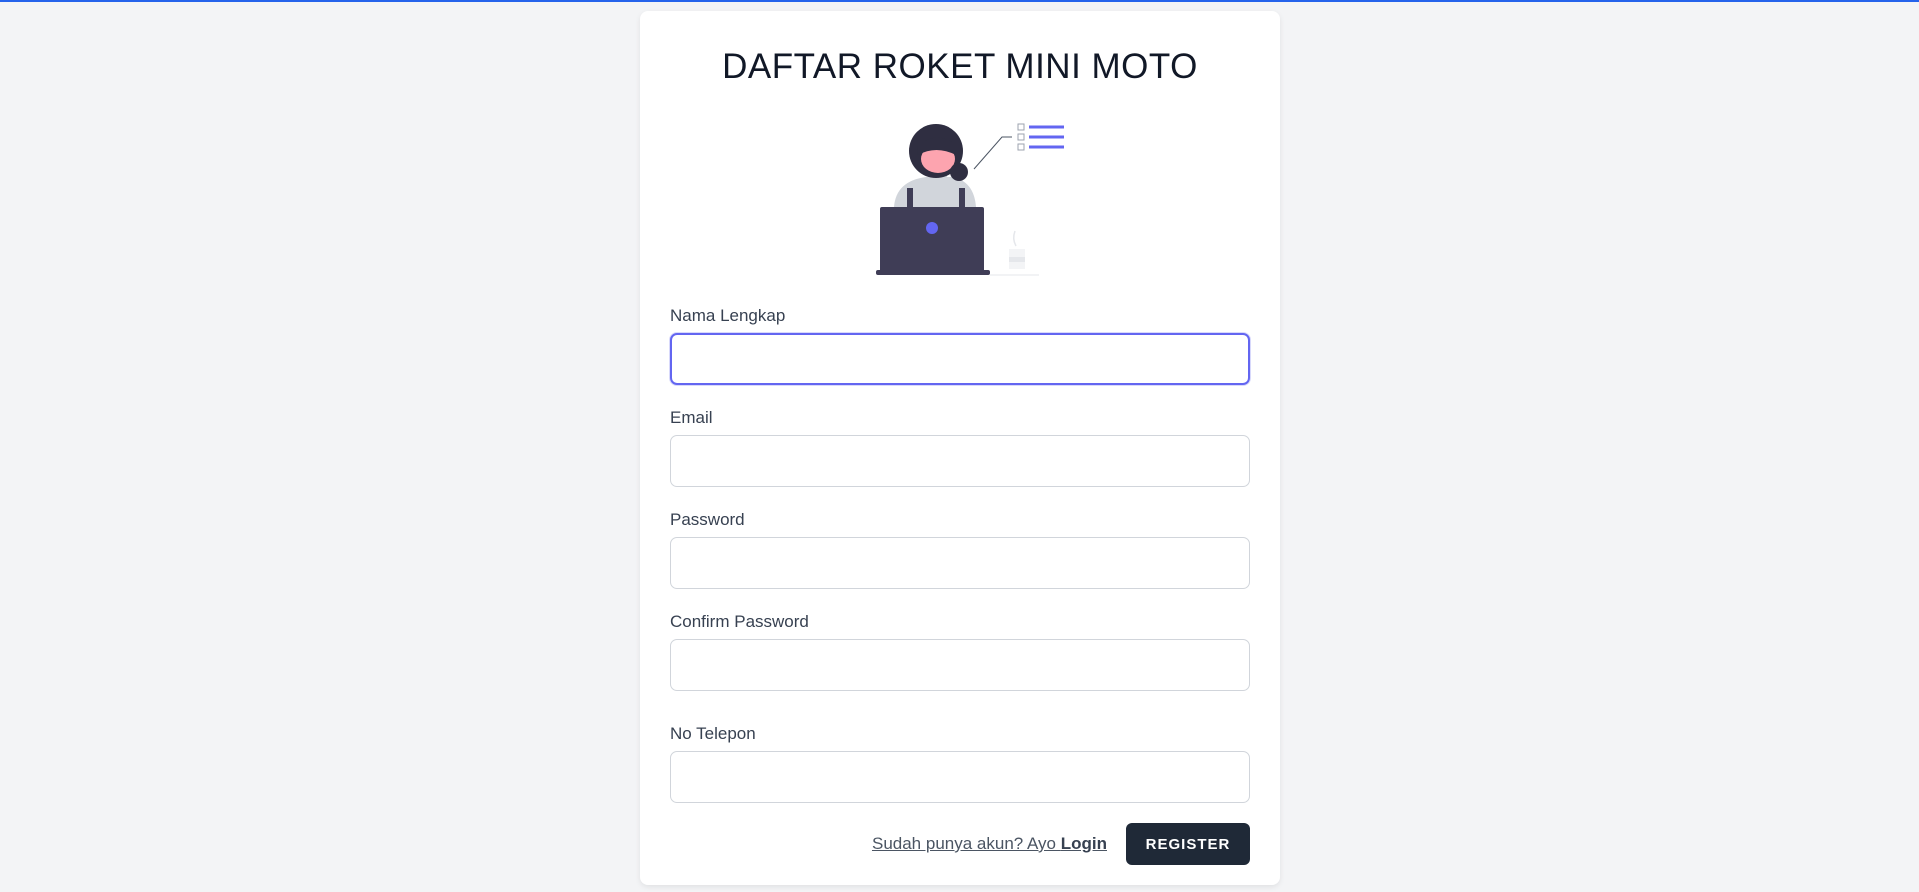 This screenshot has width=1919, height=892. What do you see at coordinates (713, 733) in the screenshot?
I see `phone-label: No Telepon` at bounding box center [713, 733].